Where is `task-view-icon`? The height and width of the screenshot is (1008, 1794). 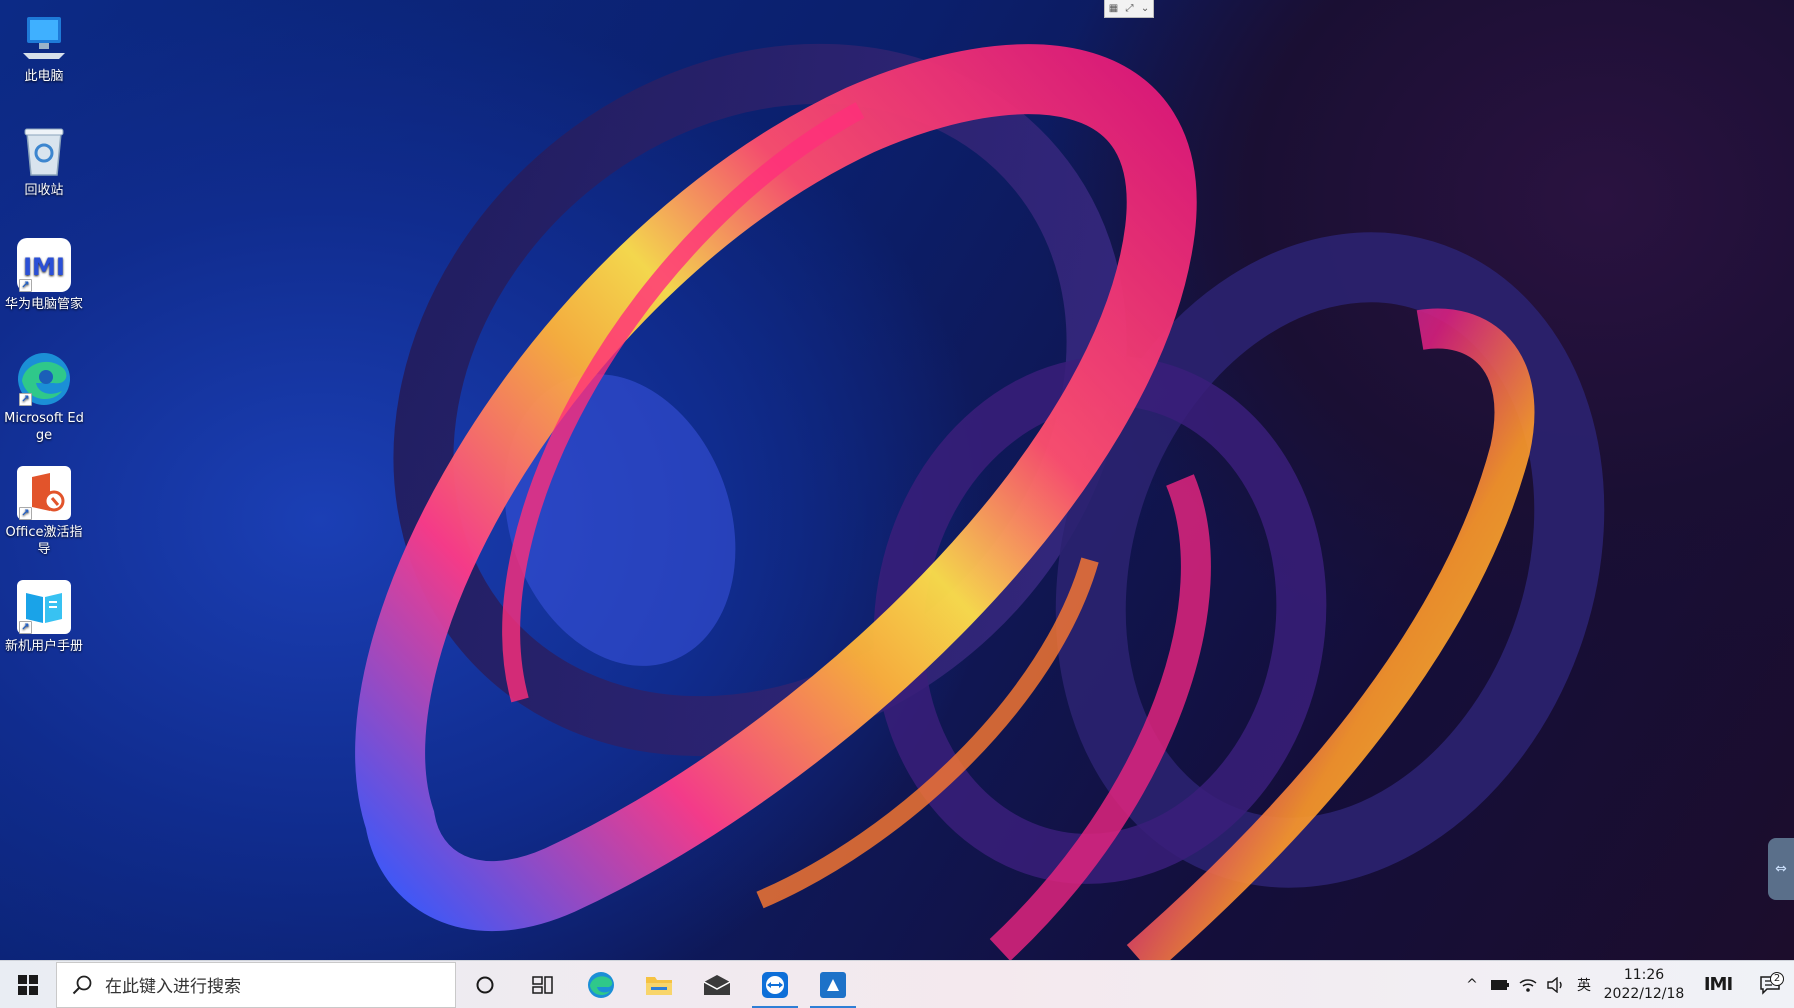
task-view-icon is located at coordinates (542, 984).